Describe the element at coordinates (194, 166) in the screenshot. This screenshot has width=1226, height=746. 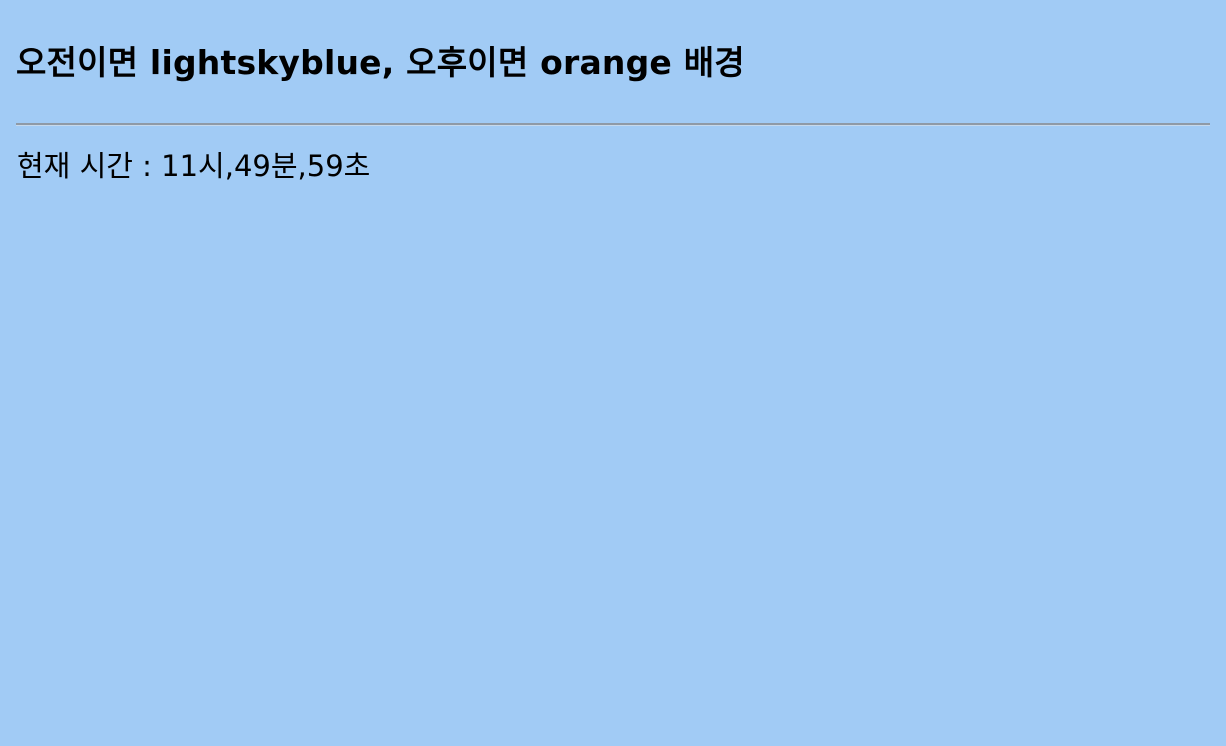
I see `current-time-text: 현재 시간 : 11시,49분,59초` at that location.